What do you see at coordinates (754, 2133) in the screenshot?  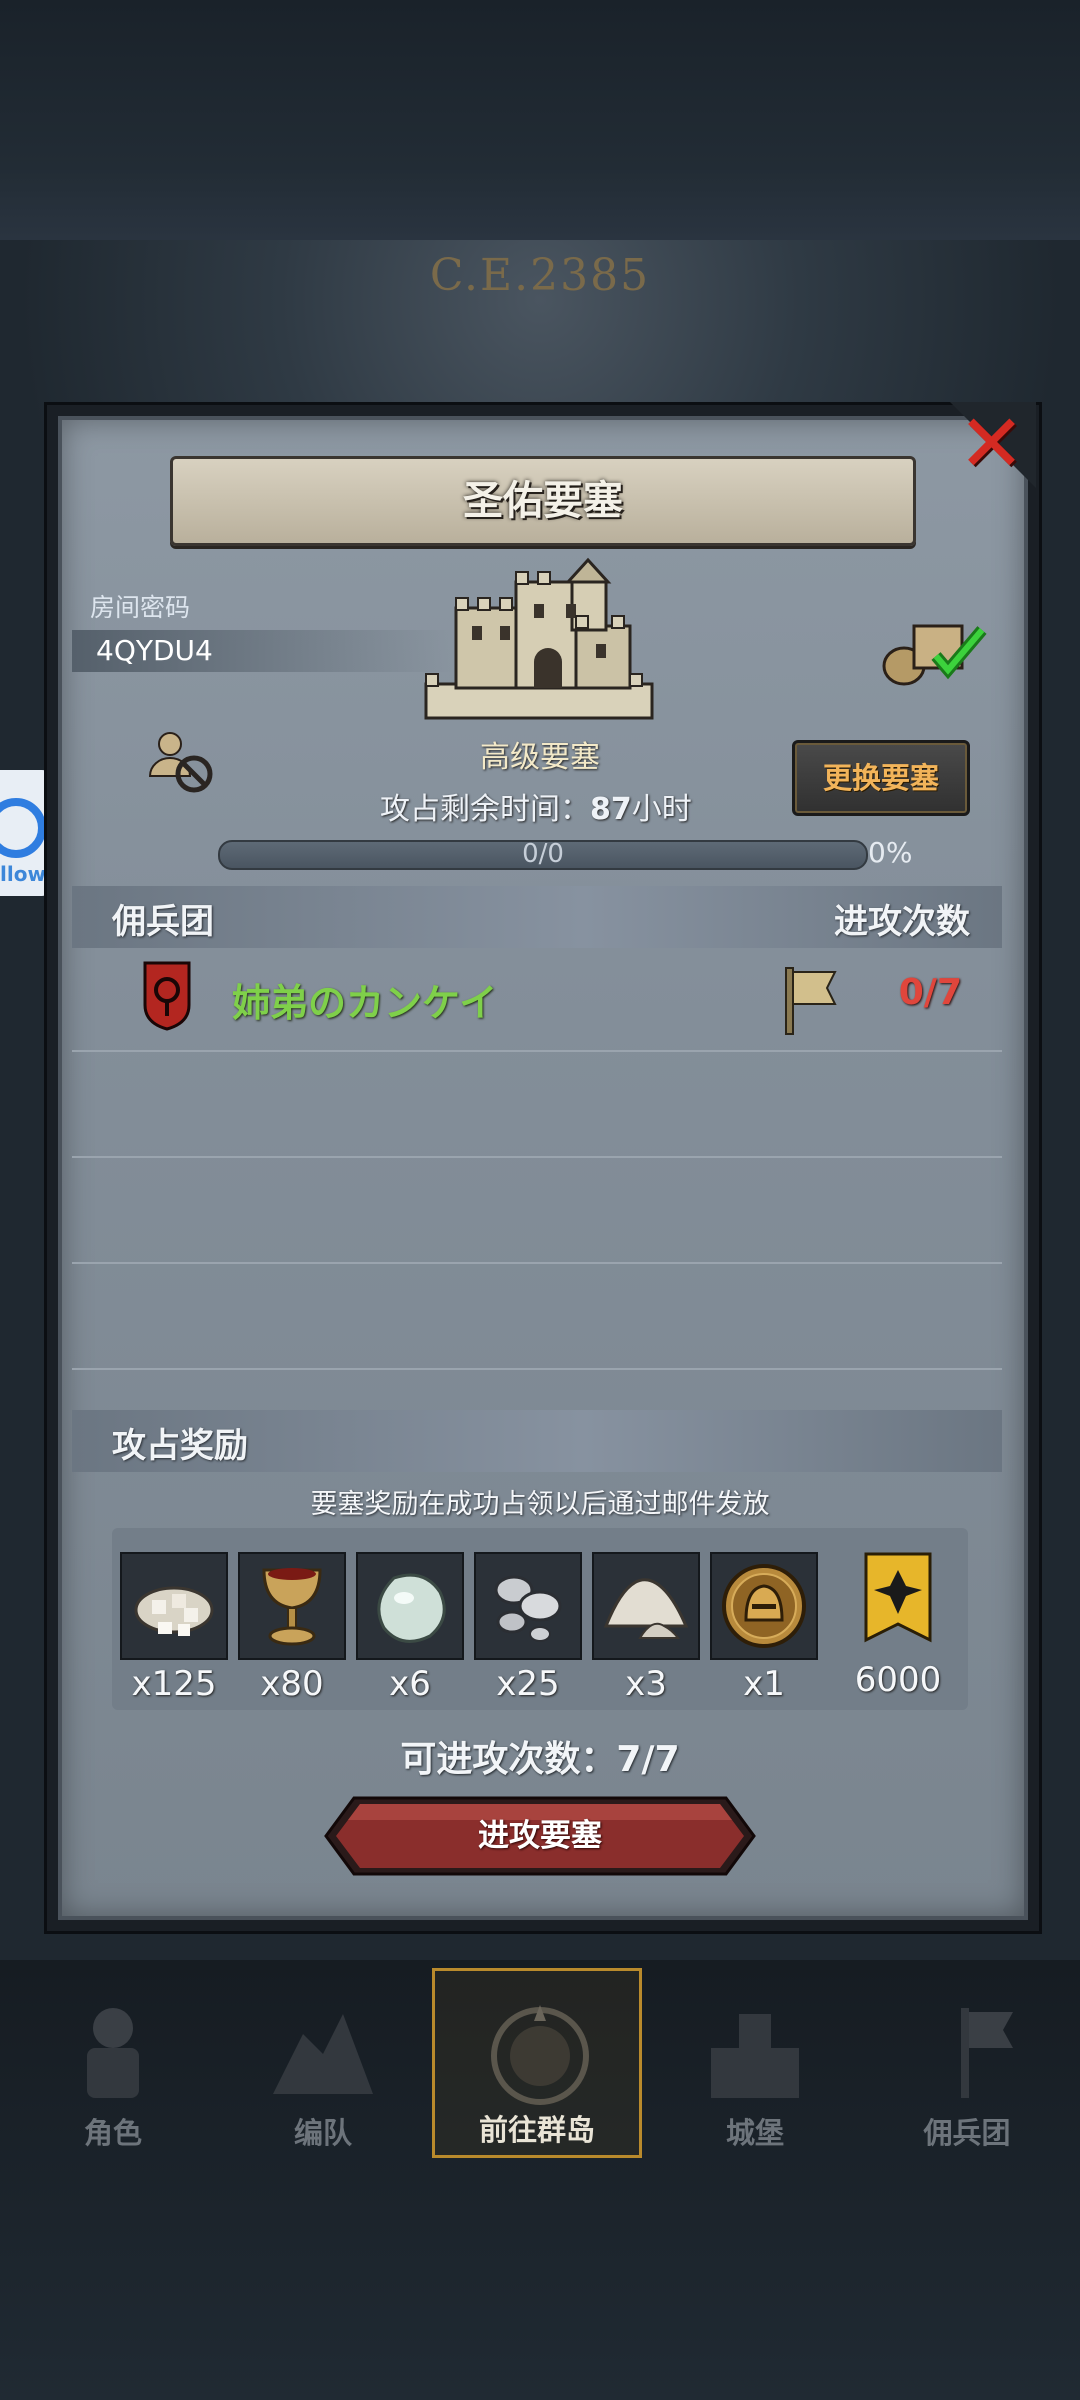 I see `nav-label: 城堡` at bounding box center [754, 2133].